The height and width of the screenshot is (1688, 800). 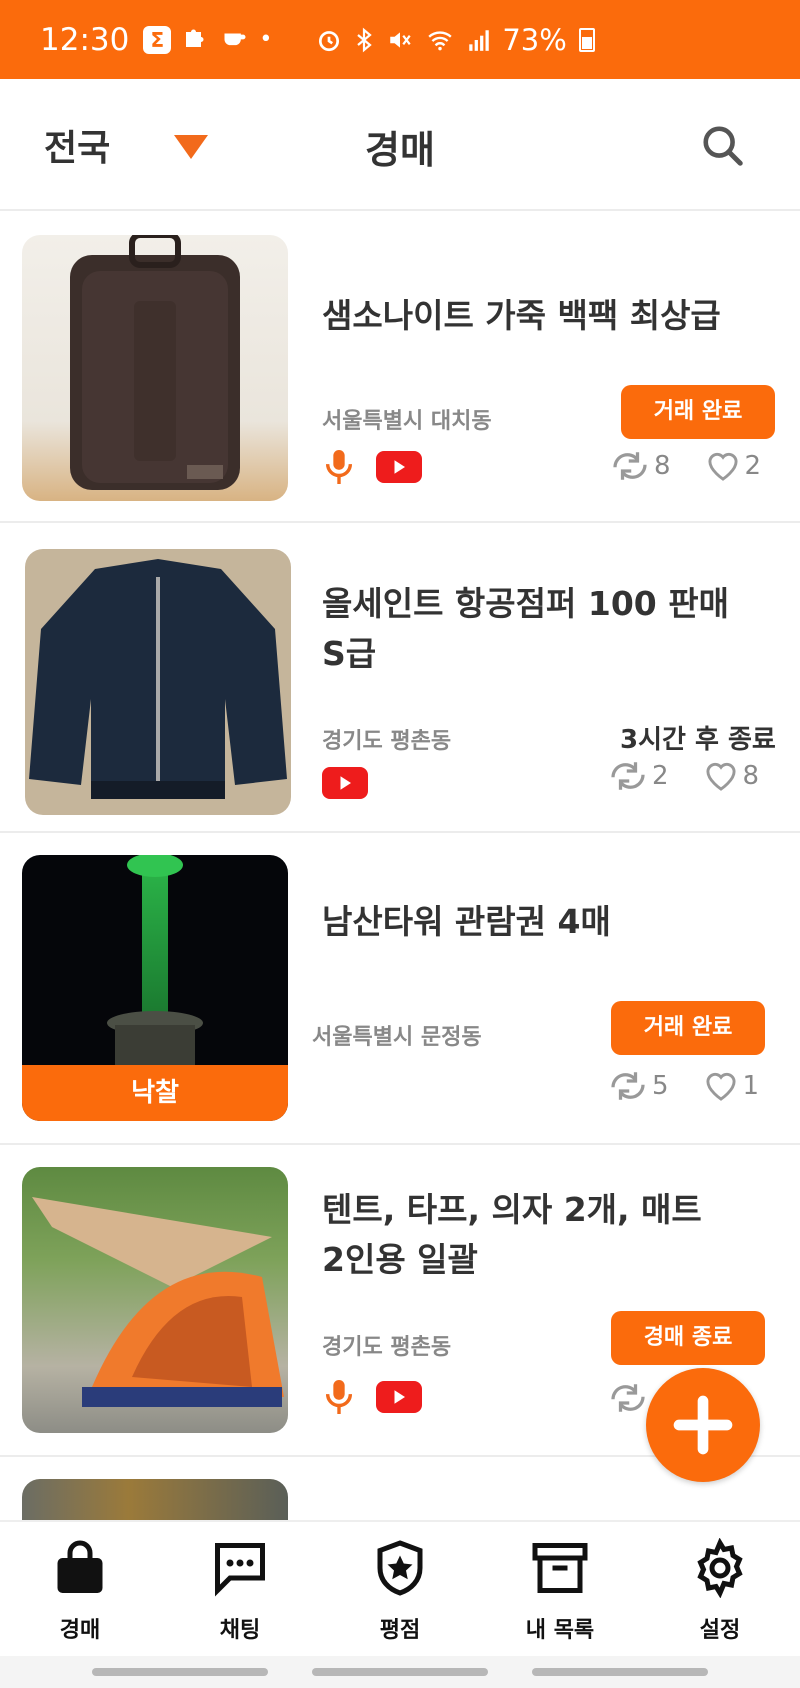 I want to click on page-title: 경매, so click(x=400, y=150).